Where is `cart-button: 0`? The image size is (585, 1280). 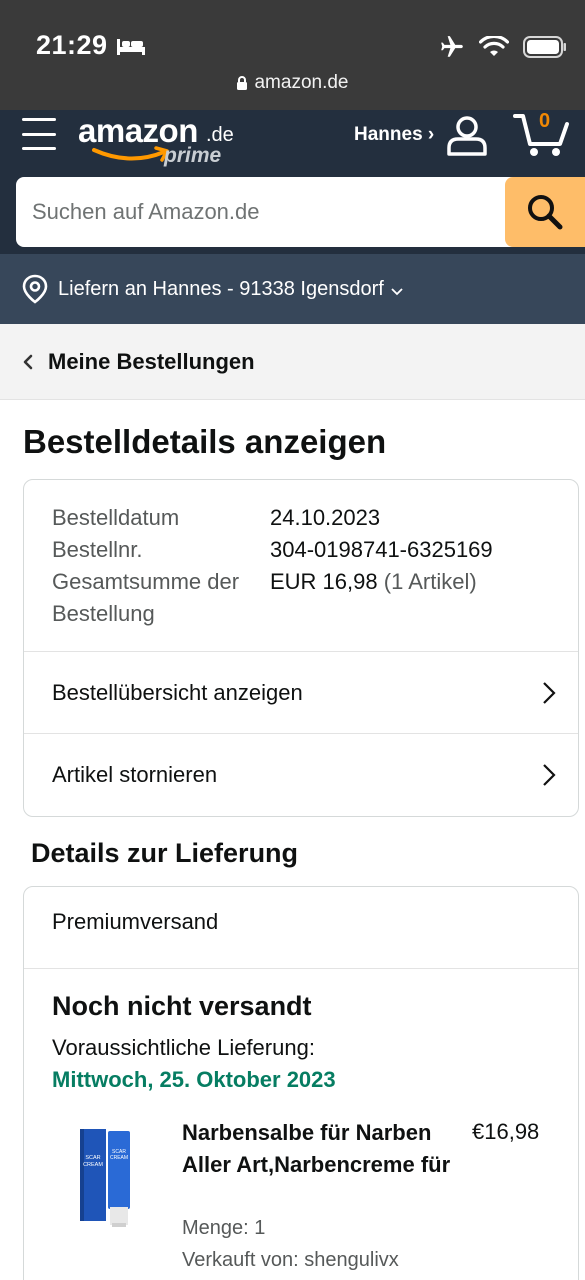
cart-button: 0 is located at coordinates (543, 135).